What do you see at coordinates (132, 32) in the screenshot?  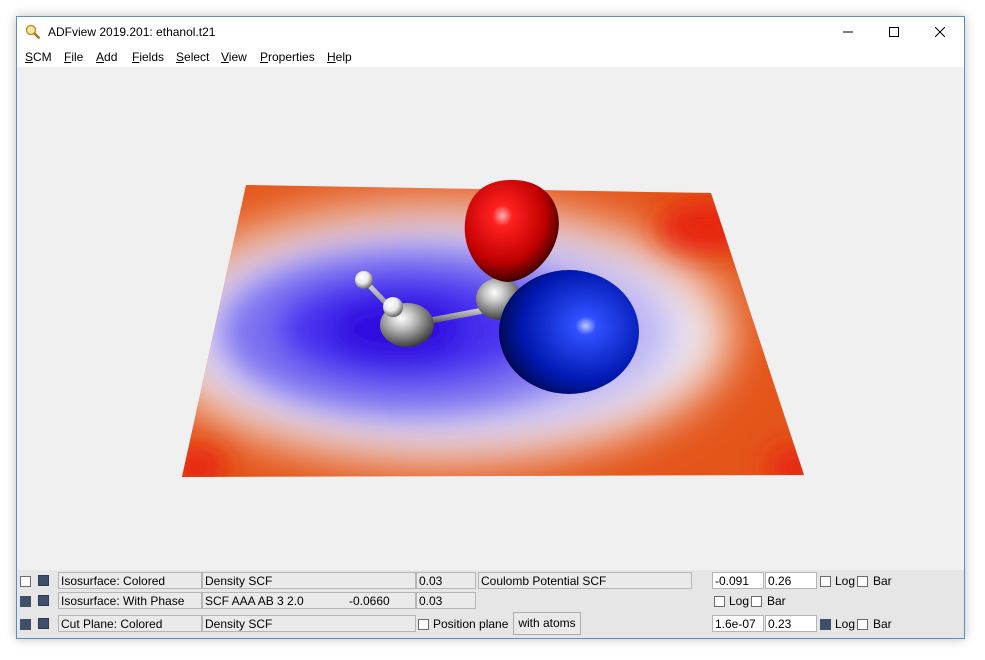 I see `window-title: ADFview 2019.201: ethanol.t21` at bounding box center [132, 32].